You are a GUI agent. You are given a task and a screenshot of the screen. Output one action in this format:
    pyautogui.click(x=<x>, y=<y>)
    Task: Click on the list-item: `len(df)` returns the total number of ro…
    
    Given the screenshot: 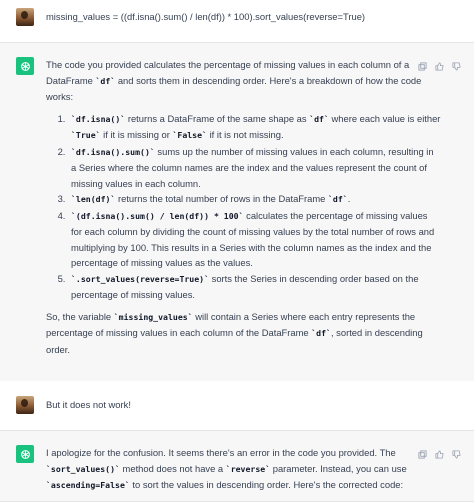 What is the action you would take?
    pyautogui.click(x=254, y=199)
    